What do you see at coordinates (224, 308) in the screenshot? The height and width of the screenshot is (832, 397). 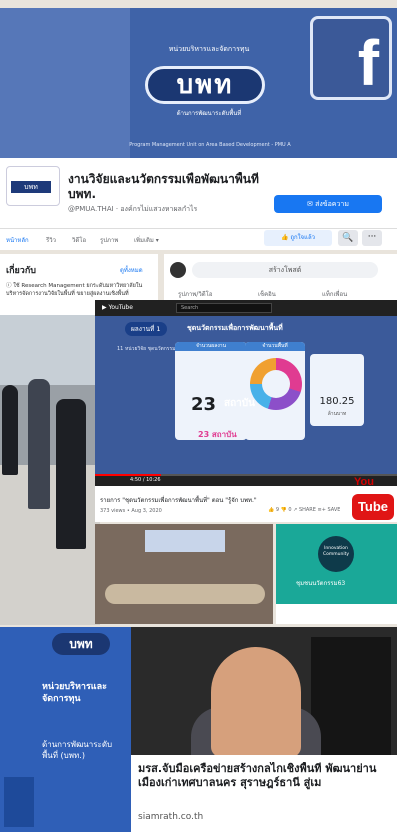 I see `youtube-search-input: Search` at bounding box center [224, 308].